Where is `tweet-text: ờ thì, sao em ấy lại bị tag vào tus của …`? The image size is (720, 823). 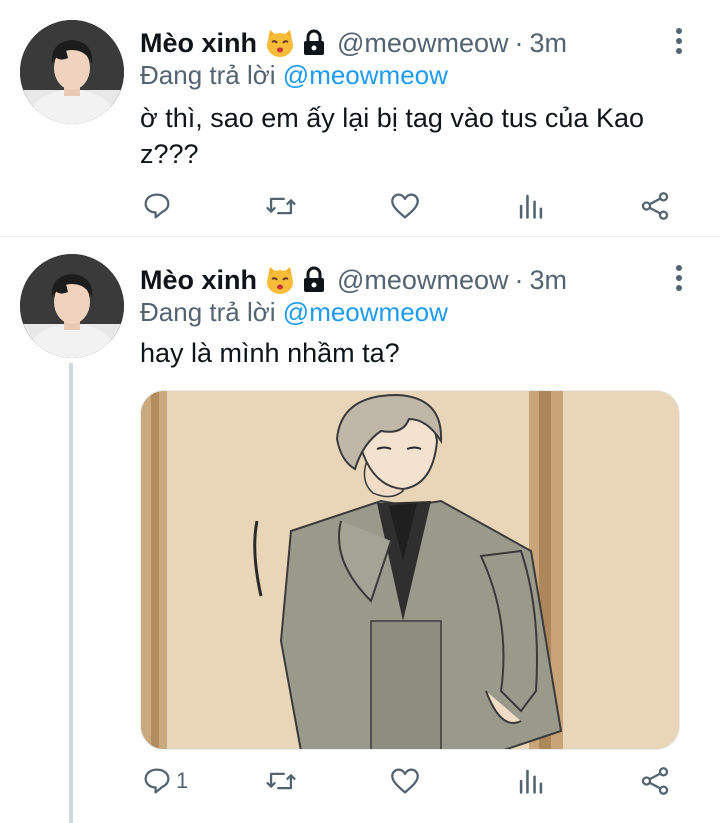 tweet-text: ờ thì, sao em ấy lại bị tag vào tus của … is located at coordinates (392, 136).